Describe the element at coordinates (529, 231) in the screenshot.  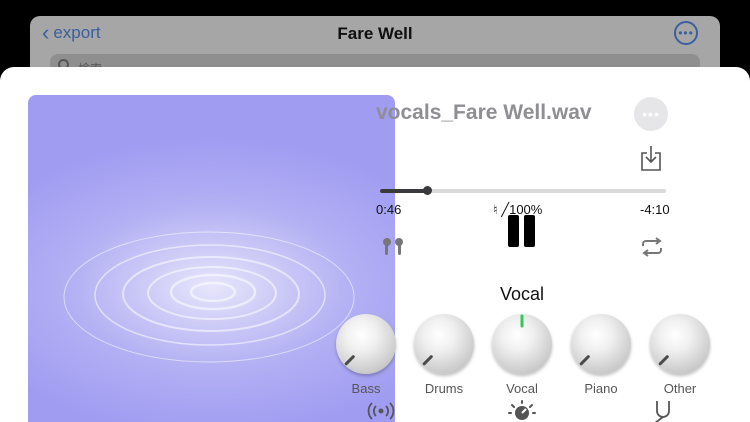
I see `pause-bar-right` at that location.